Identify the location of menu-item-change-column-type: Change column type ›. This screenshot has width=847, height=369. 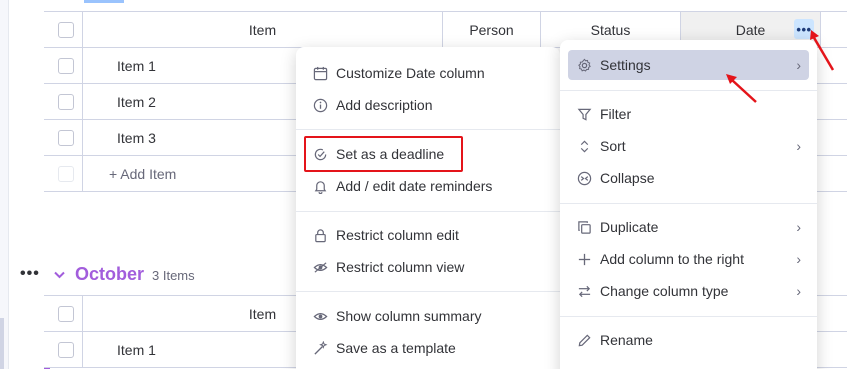
(688, 291).